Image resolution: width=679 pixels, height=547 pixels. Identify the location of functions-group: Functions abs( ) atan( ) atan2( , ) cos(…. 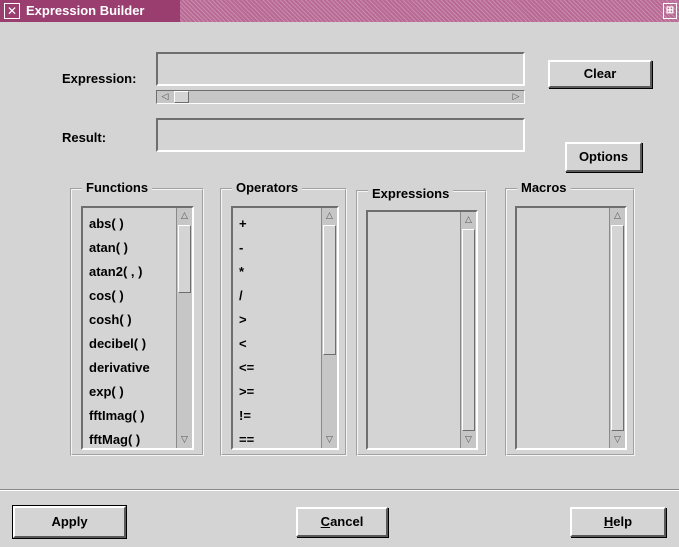
(137, 318).